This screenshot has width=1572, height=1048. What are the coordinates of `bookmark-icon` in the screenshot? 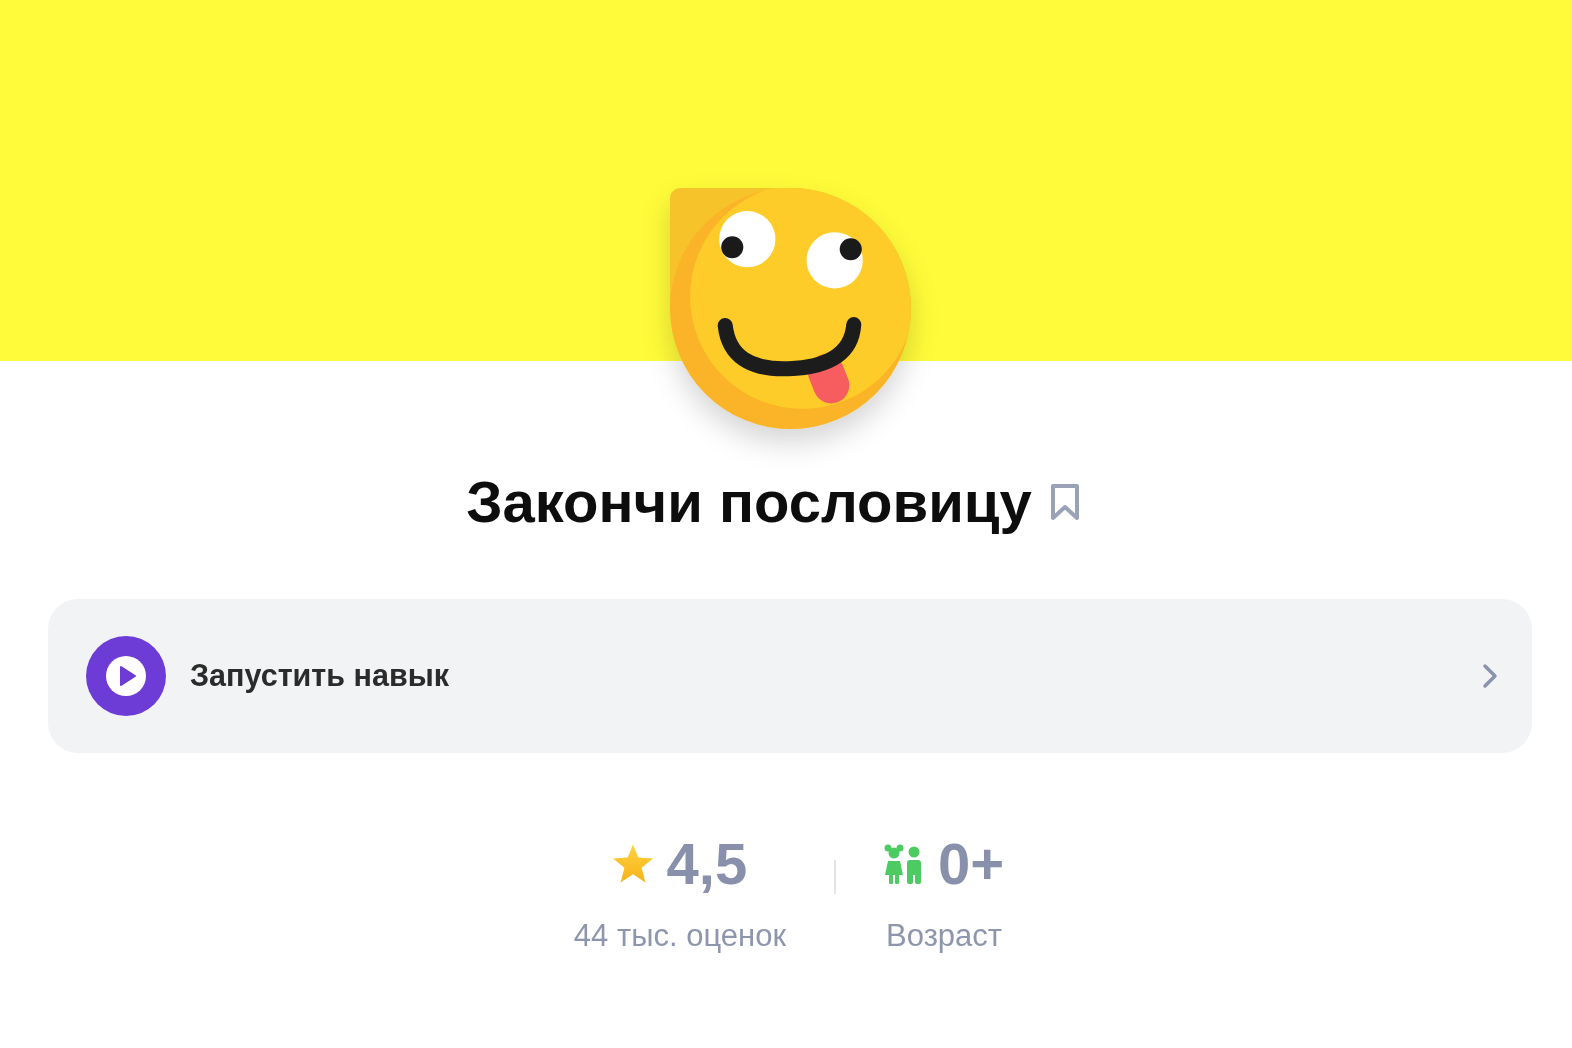 It's located at (1064, 501).